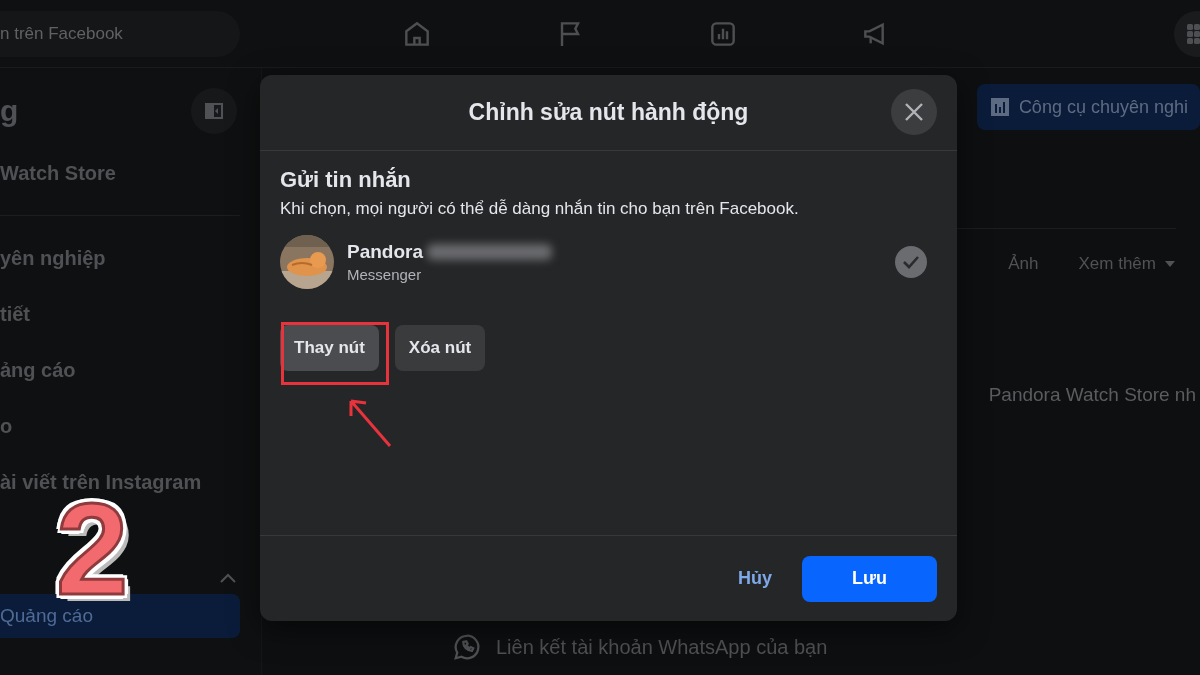  What do you see at coordinates (1088, 107) in the screenshot?
I see `pro-tools-button: Công cụ chuyên nghi` at bounding box center [1088, 107].